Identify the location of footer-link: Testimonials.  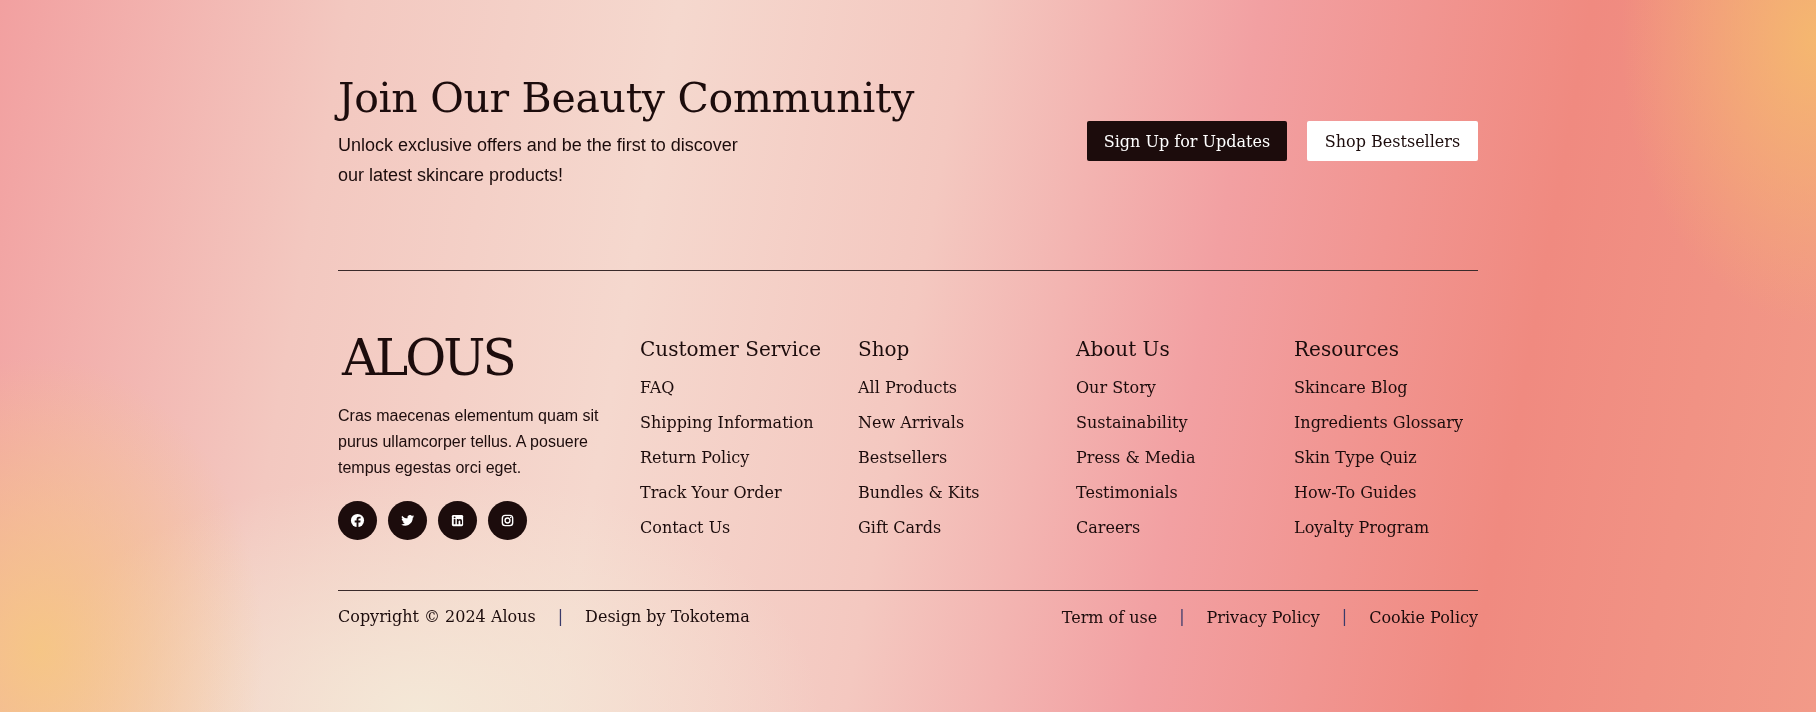
(1127, 492).